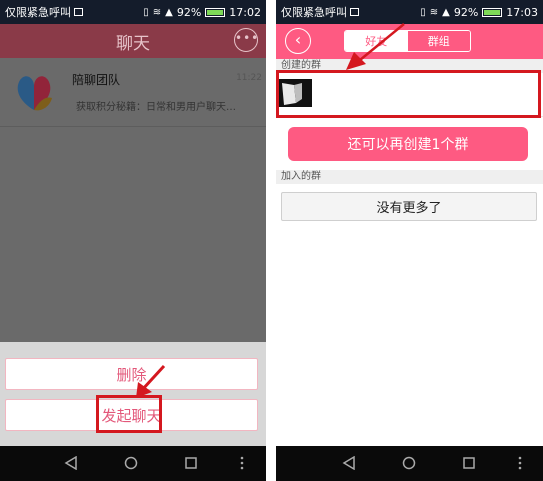  What do you see at coordinates (409, 206) in the screenshot?
I see `no-more-label: 没有更多了` at bounding box center [409, 206].